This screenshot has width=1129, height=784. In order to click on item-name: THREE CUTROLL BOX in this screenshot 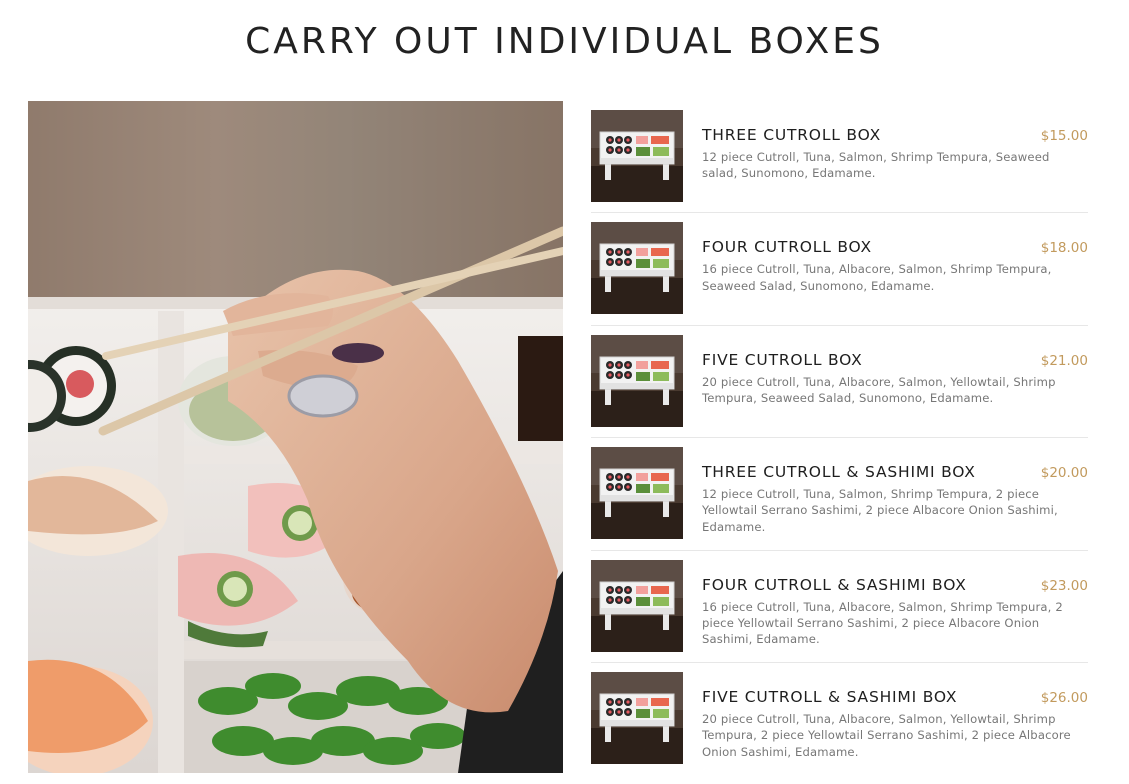, I will do `click(791, 135)`.